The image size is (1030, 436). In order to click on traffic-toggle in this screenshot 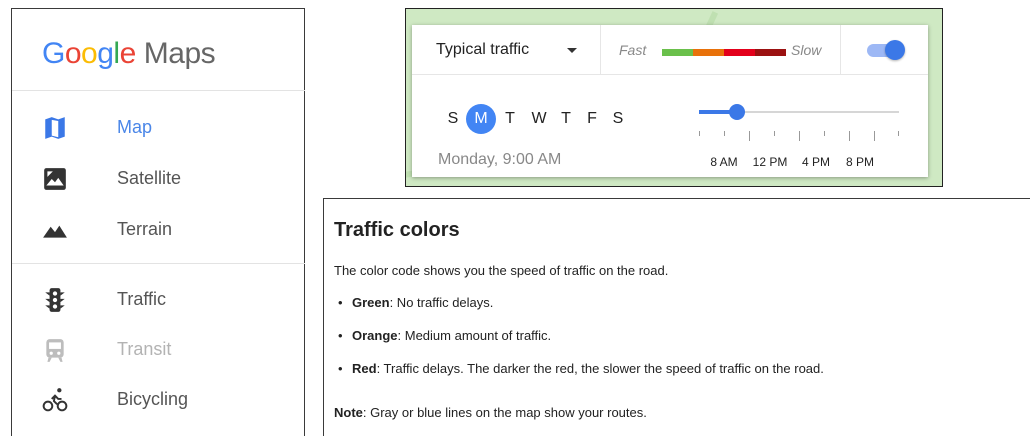, I will do `click(884, 50)`.